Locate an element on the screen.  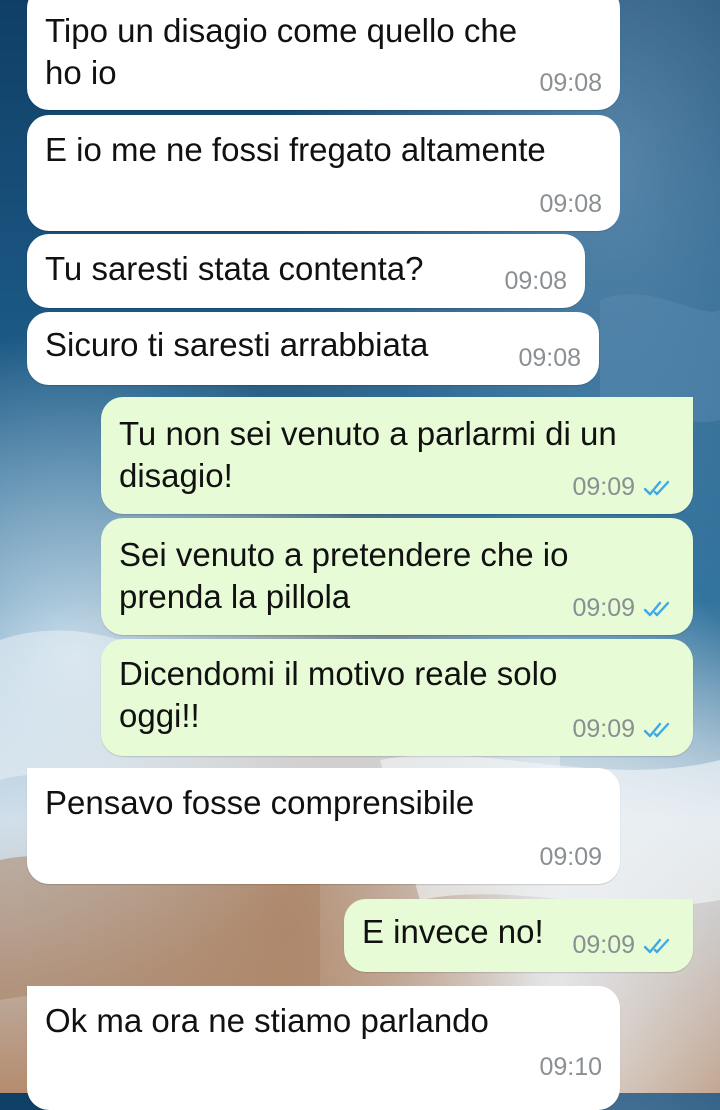
message-bubble: Sicuro ti saresti arrabbiata 09:08 is located at coordinates (313, 348).